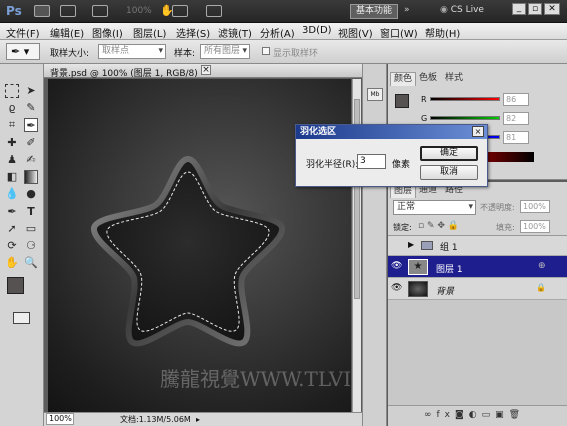  I want to click on workspace-button: 基本功能, so click(374, 11).